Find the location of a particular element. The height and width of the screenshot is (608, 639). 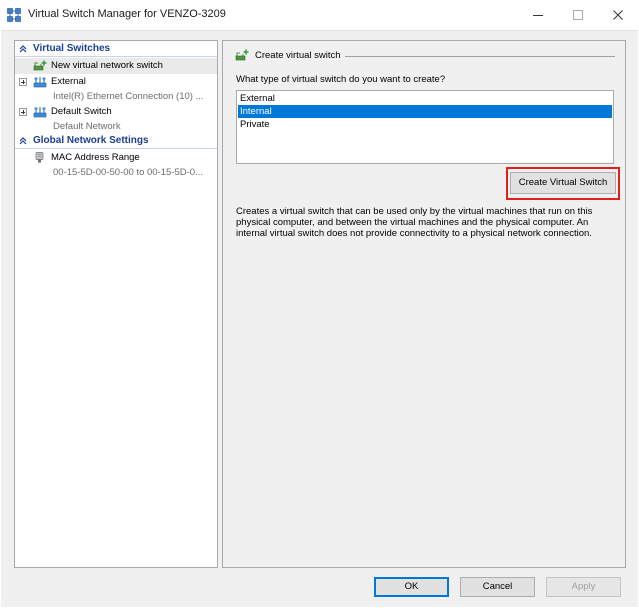

maximize-button is located at coordinates (578, 15).